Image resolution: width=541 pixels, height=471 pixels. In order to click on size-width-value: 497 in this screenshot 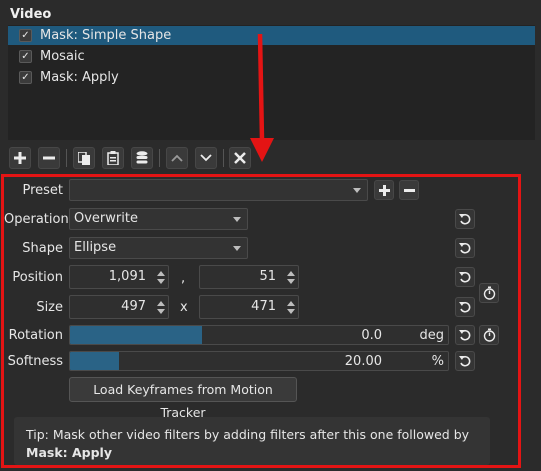, I will do `click(133, 306)`.